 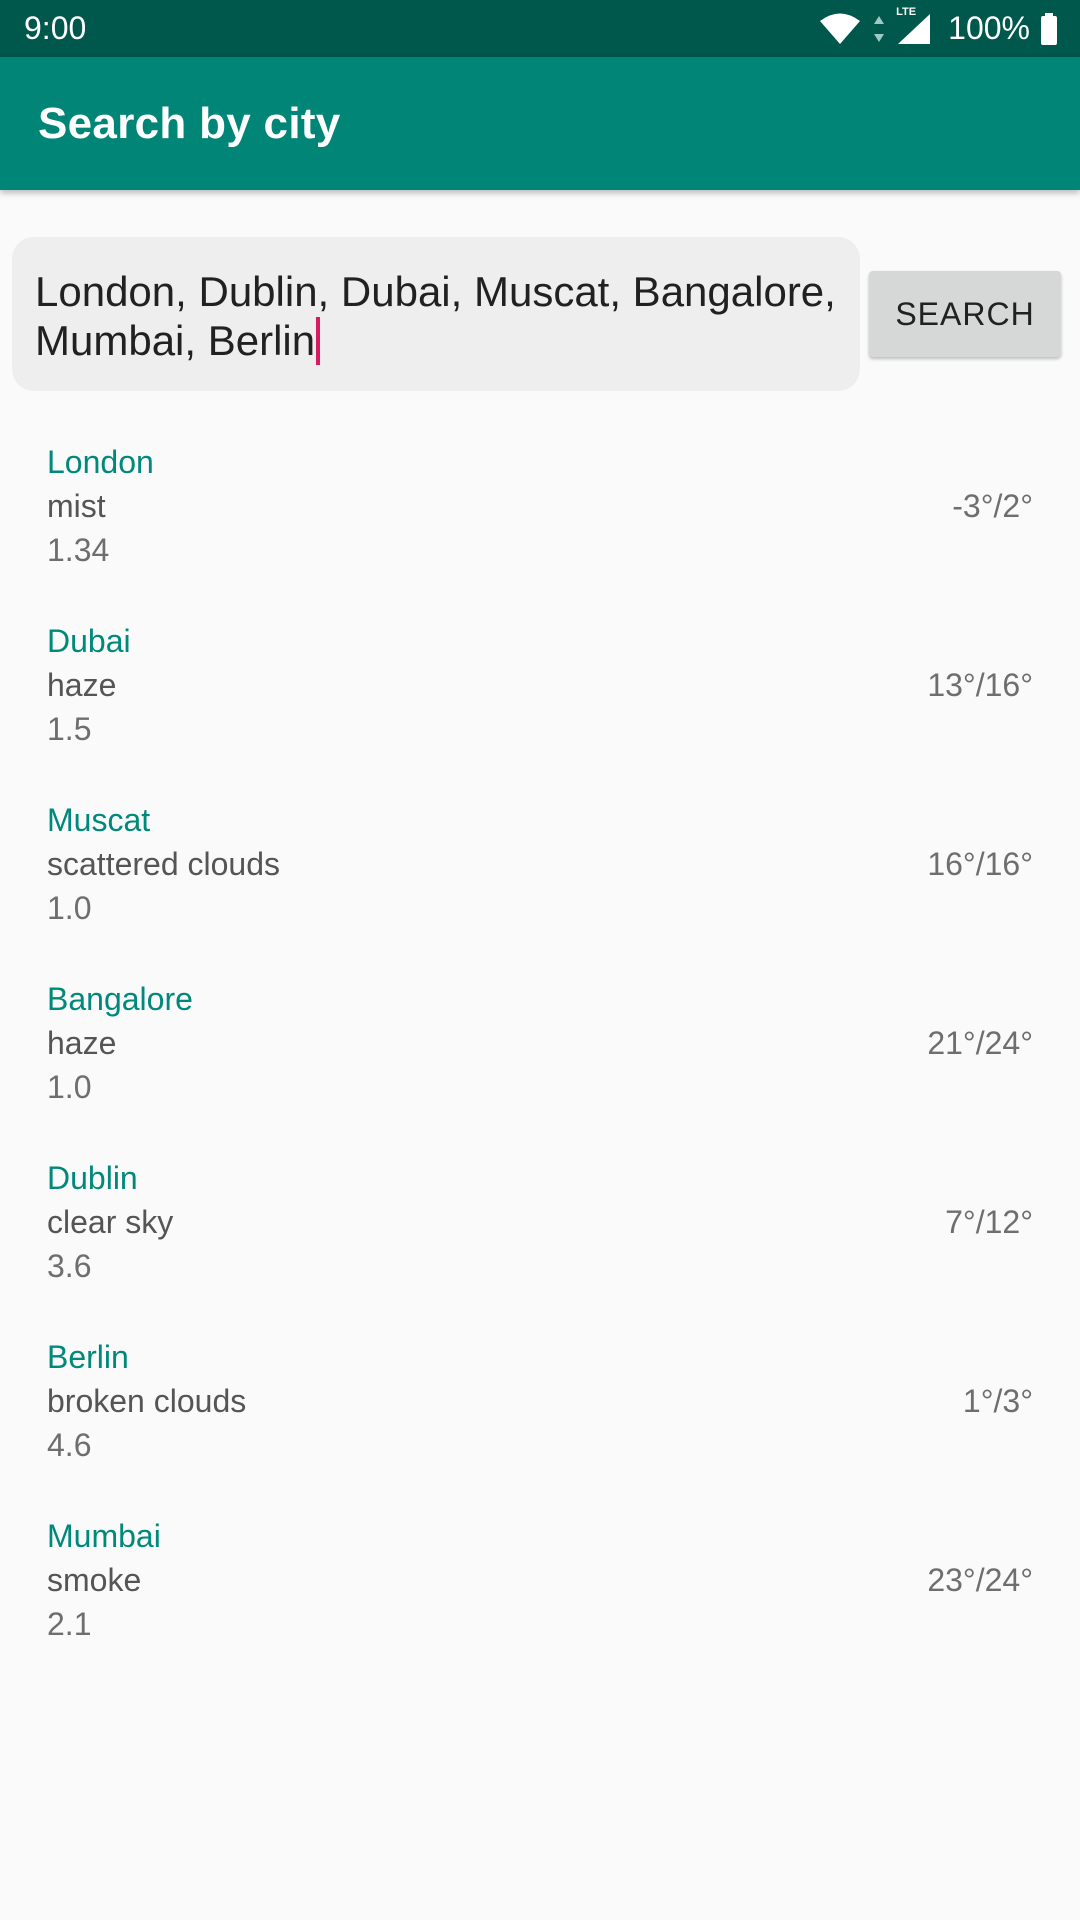 I want to click on city-name: London, so click(x=100, y=462).